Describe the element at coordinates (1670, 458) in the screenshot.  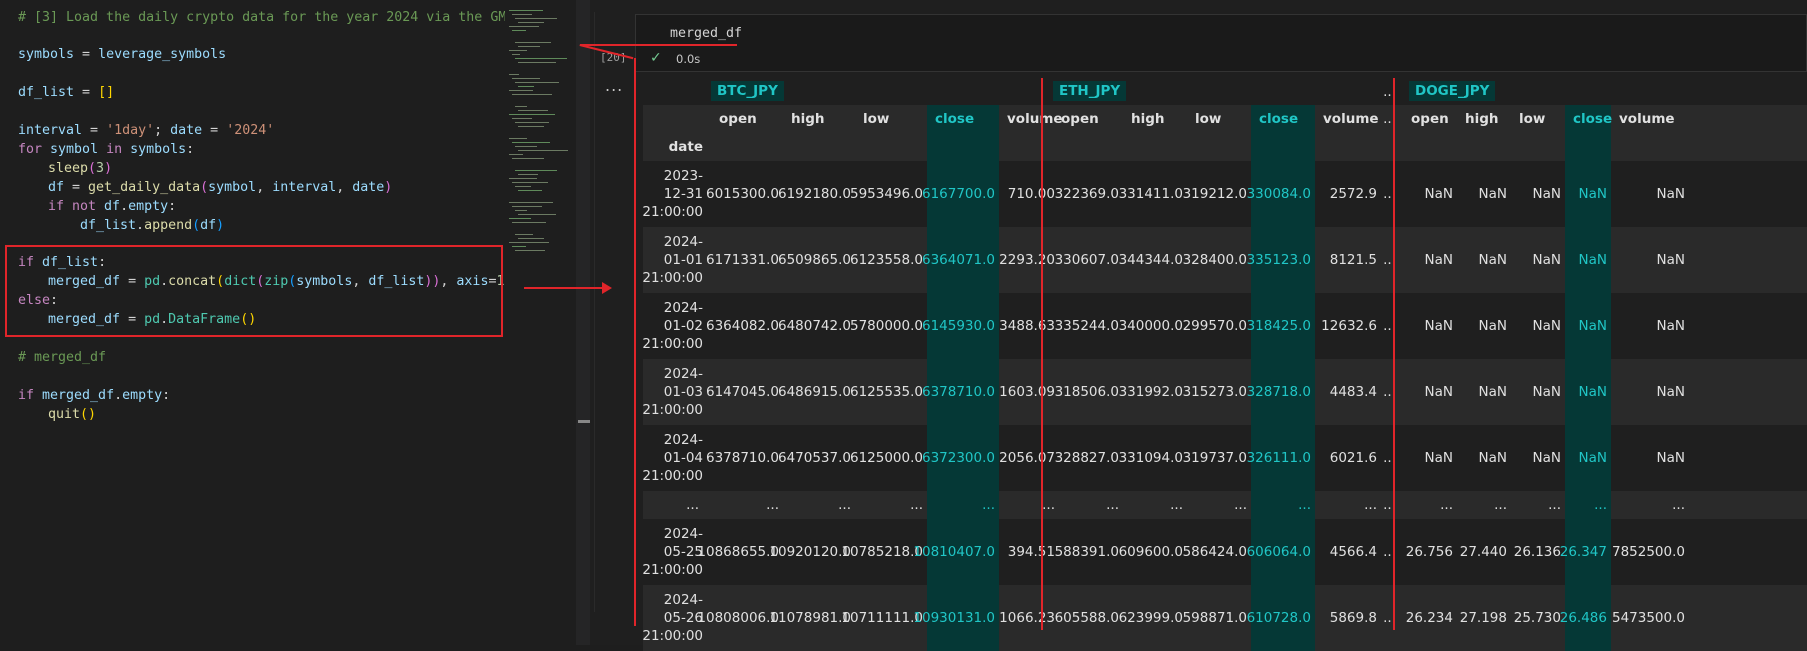
I see `doge-volume-value: NaN` at that location.